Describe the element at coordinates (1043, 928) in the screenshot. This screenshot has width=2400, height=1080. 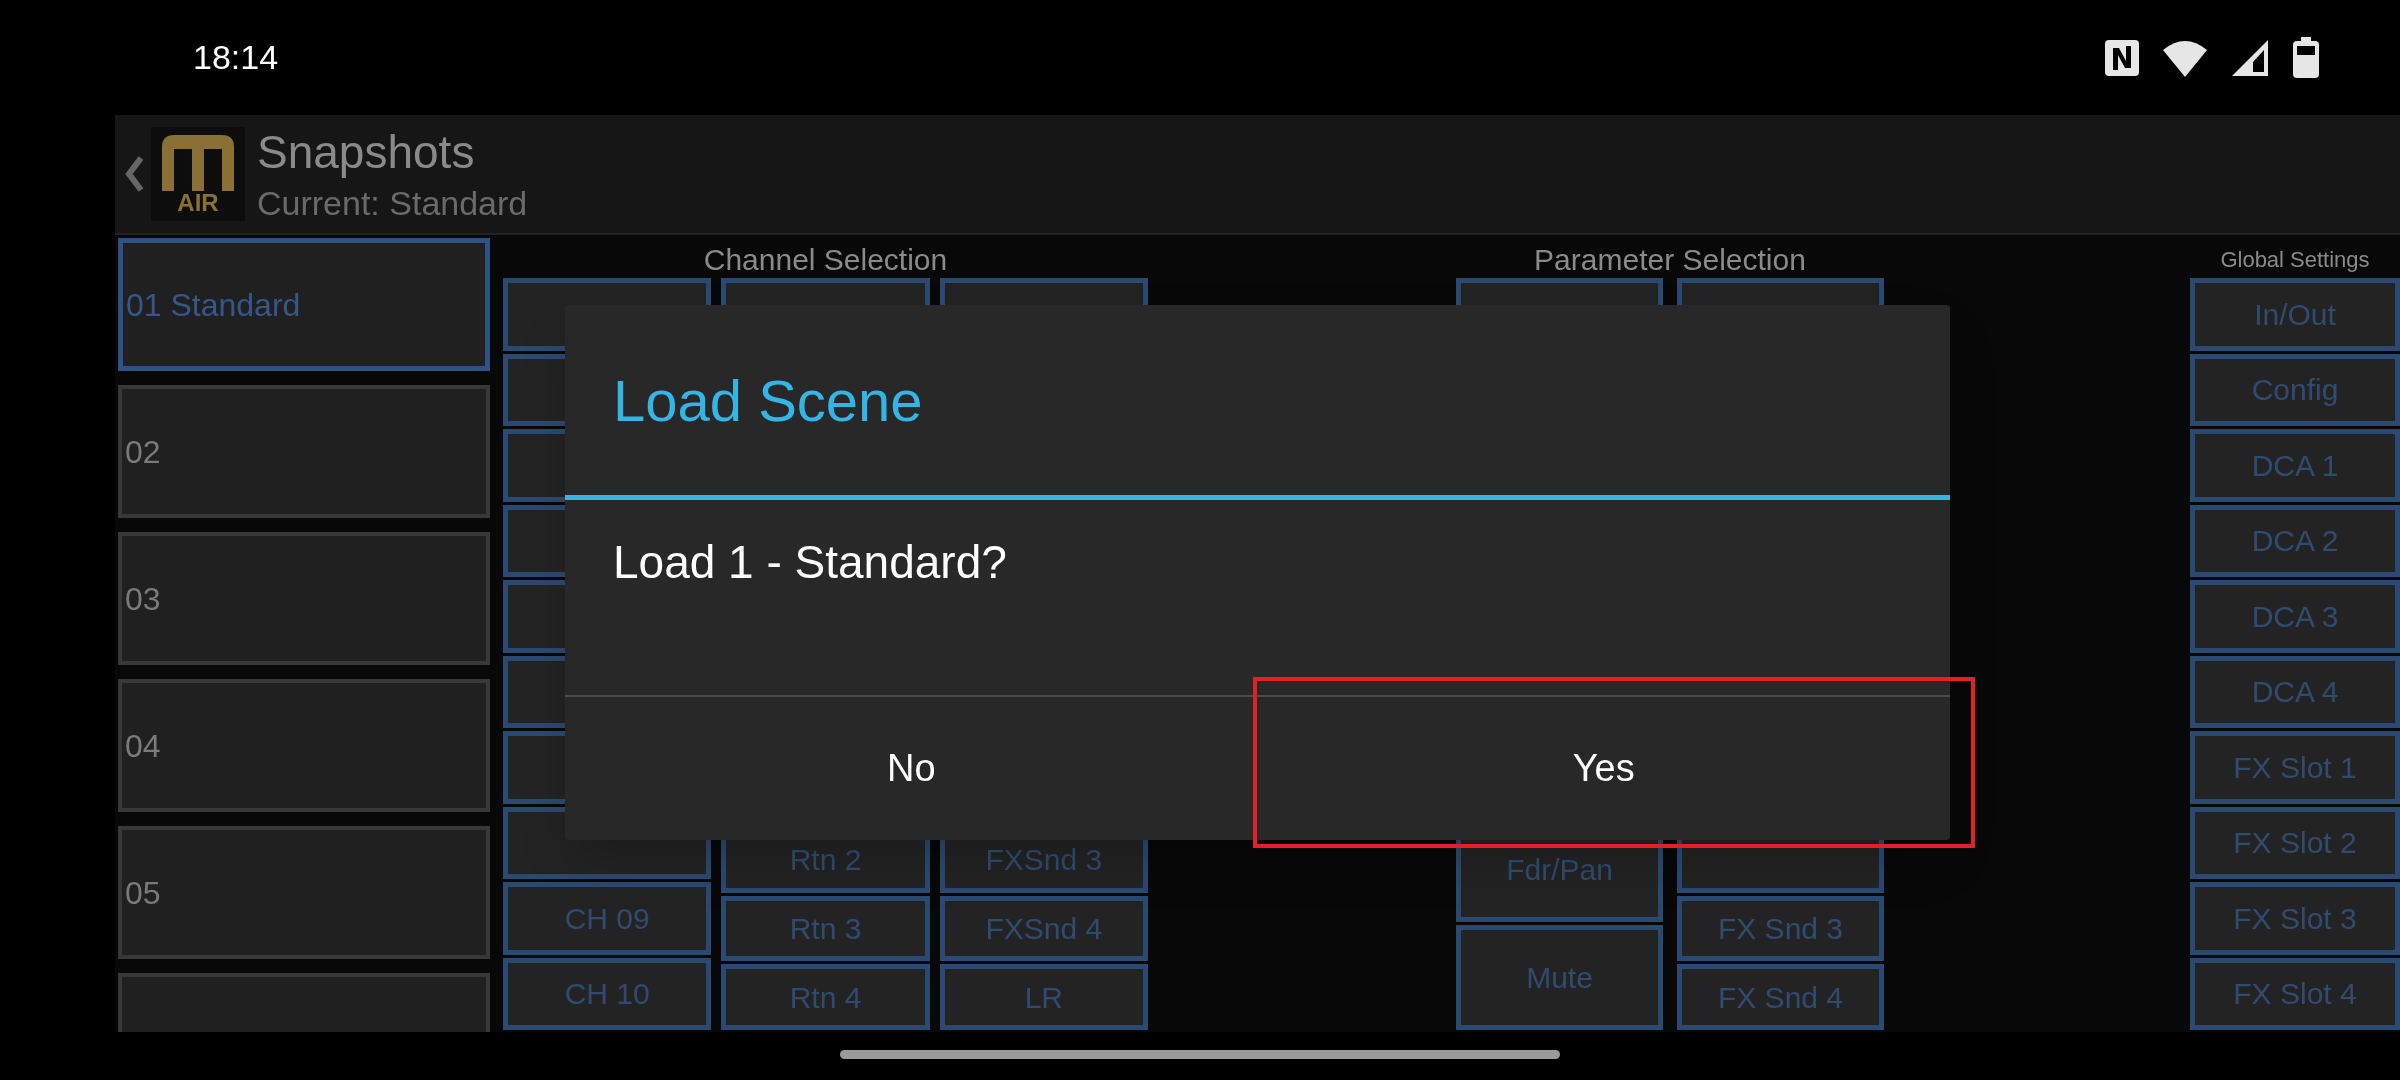
I see `selection-button: FXSnd 4` at that location.